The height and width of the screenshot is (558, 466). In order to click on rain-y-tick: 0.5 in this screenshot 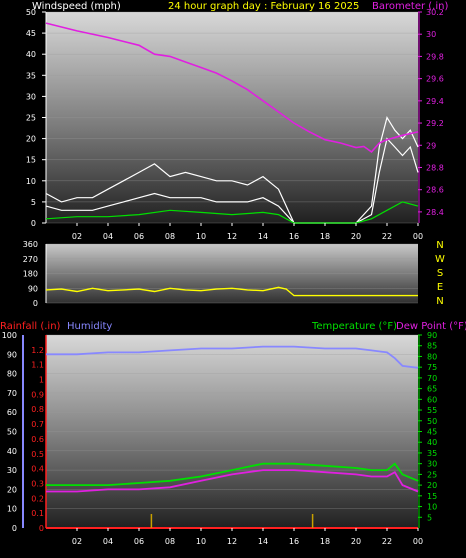, I will do `click(37, 454)`.